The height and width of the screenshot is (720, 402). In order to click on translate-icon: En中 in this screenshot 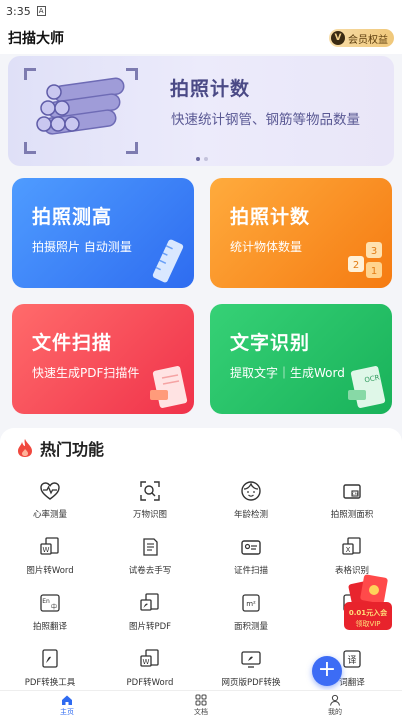, I will do `click(50, 603)`.